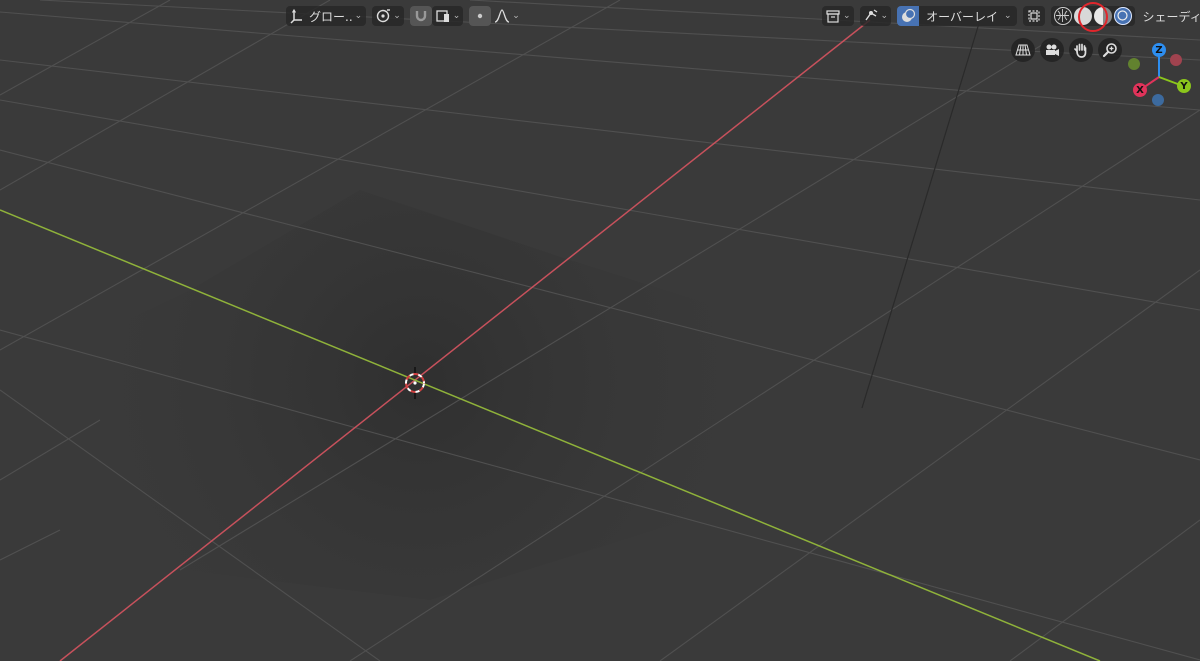  I want to click on gizmo-x-label: X, so click(1140, 90).